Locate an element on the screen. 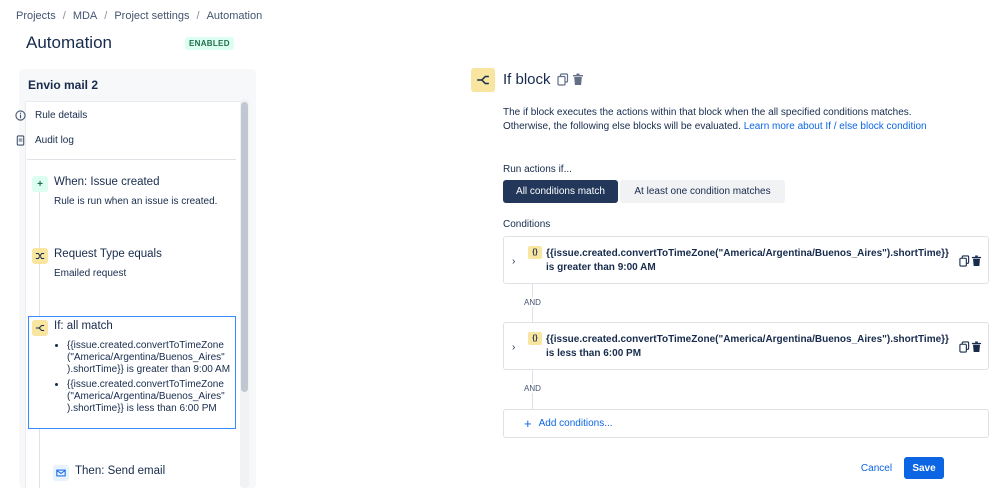 Image resolution: width=998 pixels, height=488 pixels. step-trigger-subtitle: Rule is run when an issue is created. is located at coordinates (136, 201).